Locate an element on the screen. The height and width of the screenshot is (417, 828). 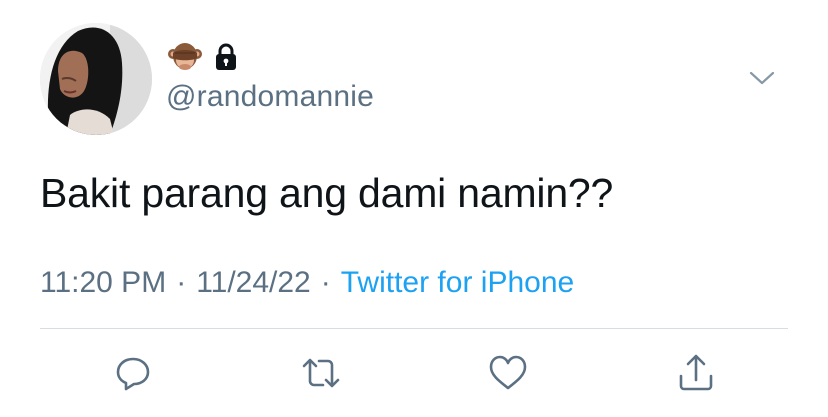
lock-icon is located at coordinates (226, 57).